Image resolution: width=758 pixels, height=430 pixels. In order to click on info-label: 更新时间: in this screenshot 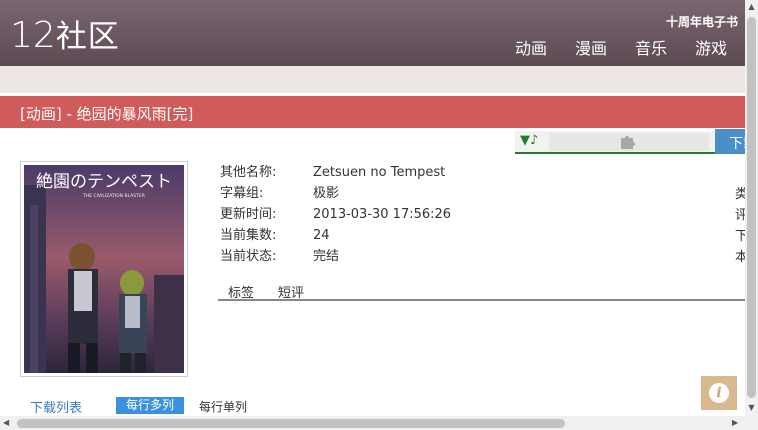, I will do `click(248, 214)`.